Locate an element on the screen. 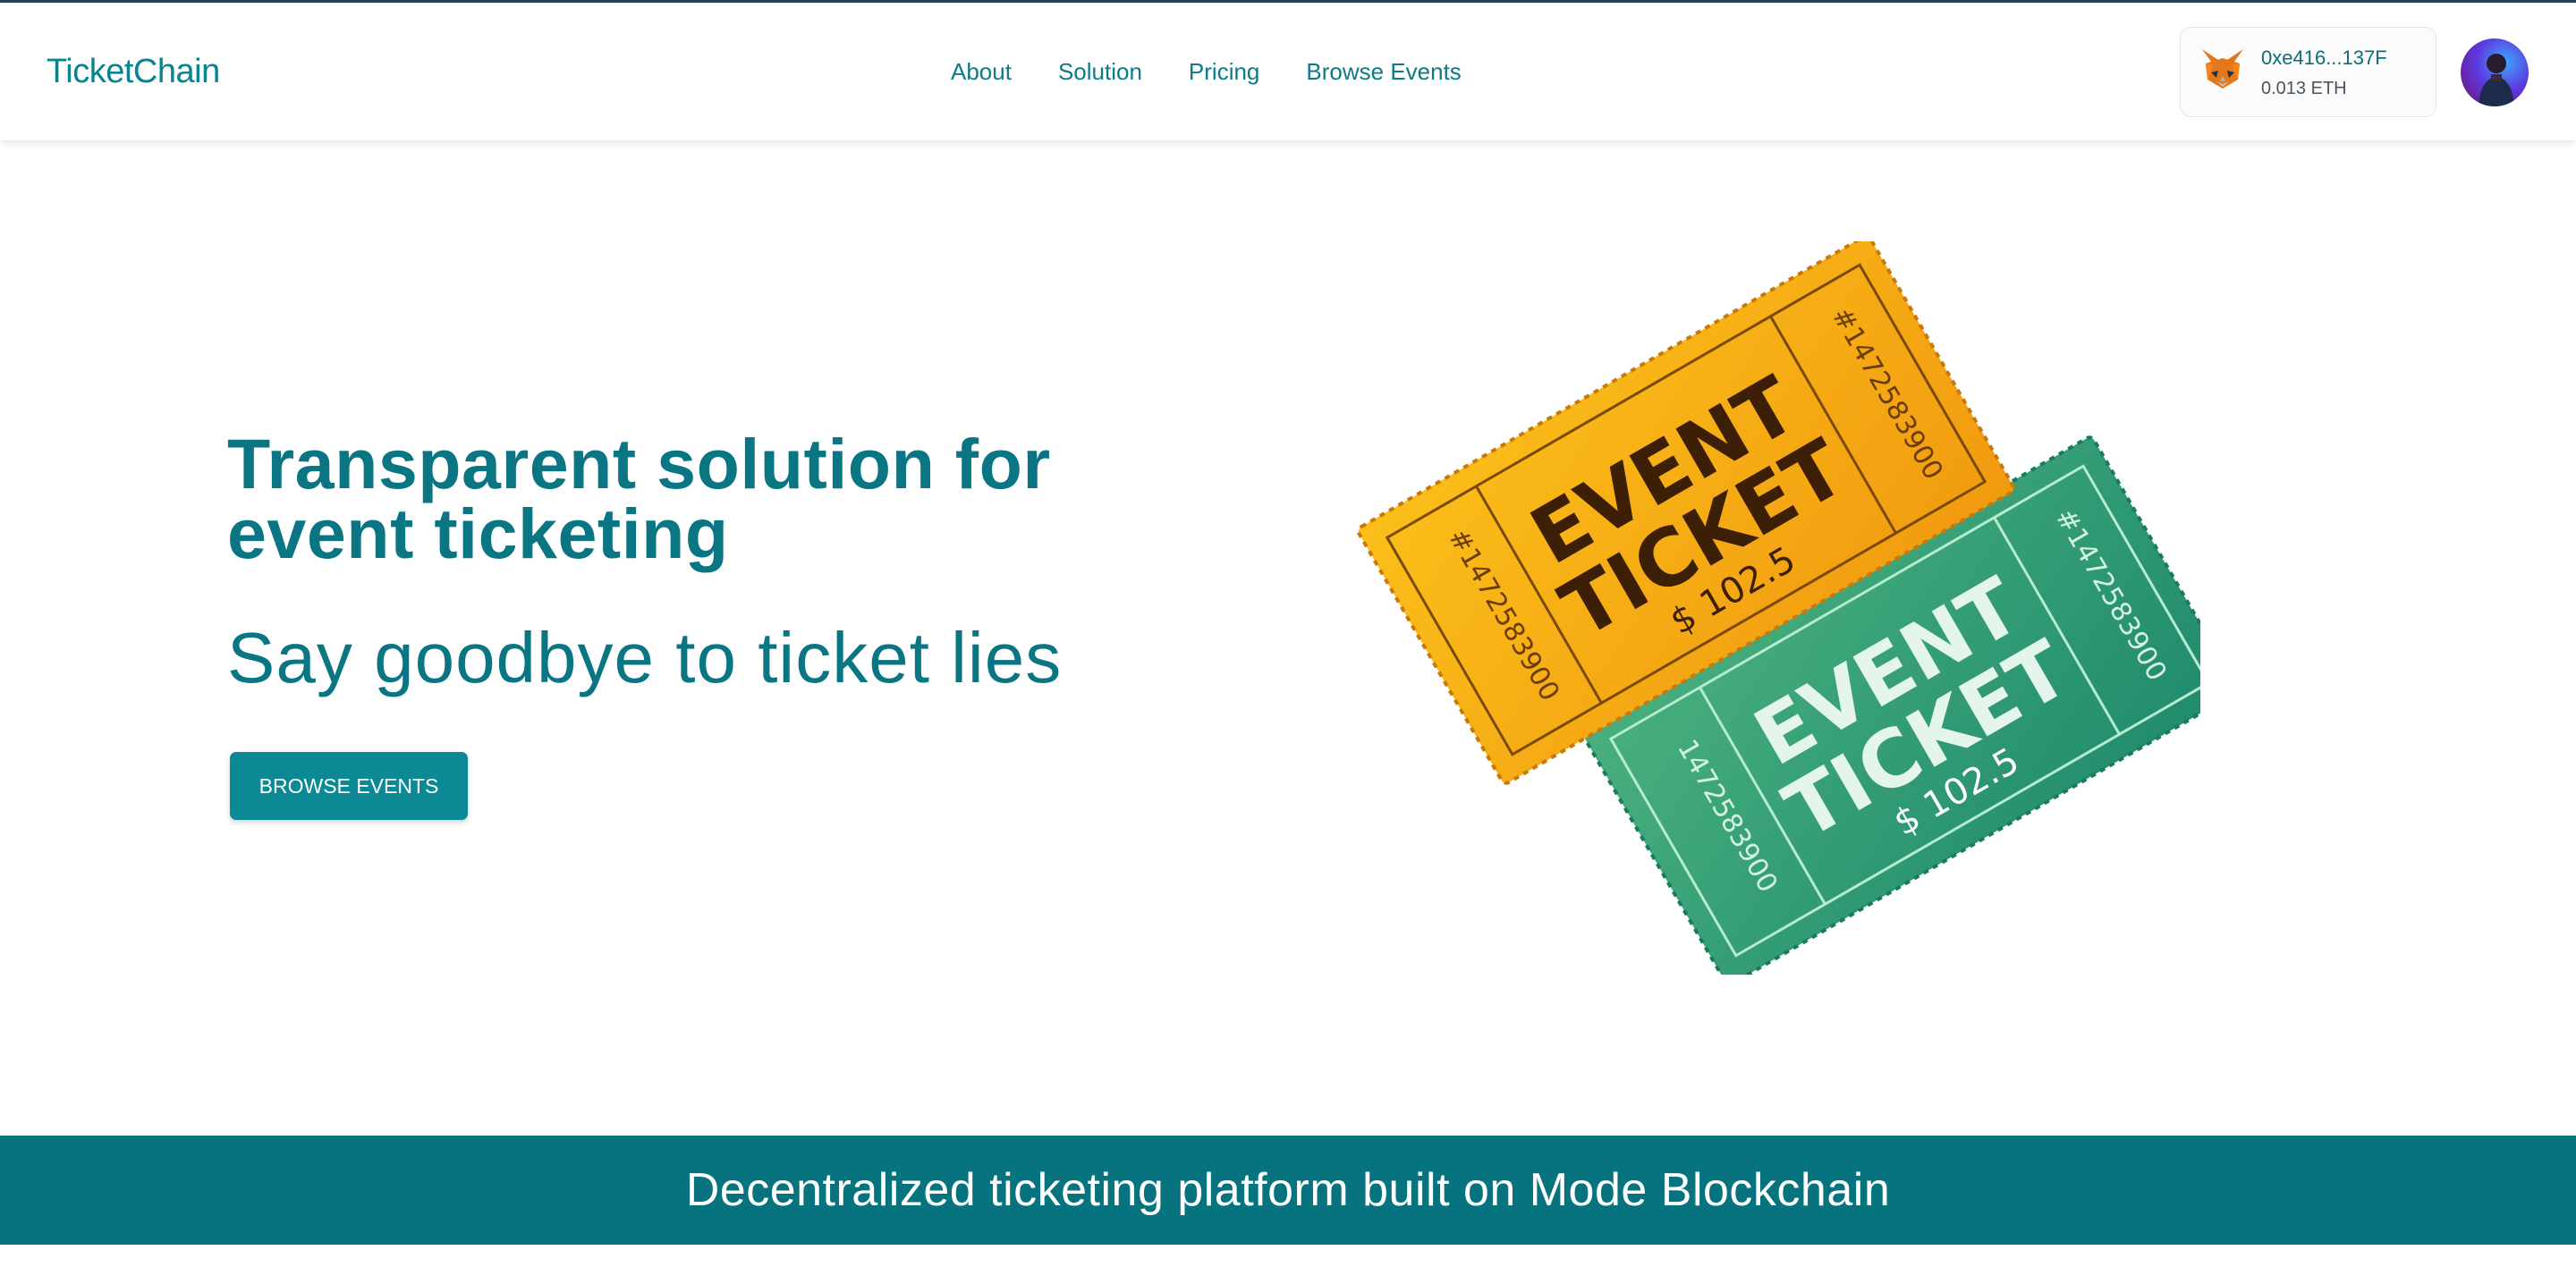 The image size is (2576, 1267). user-avatar is located at coordinates (2495, 72).